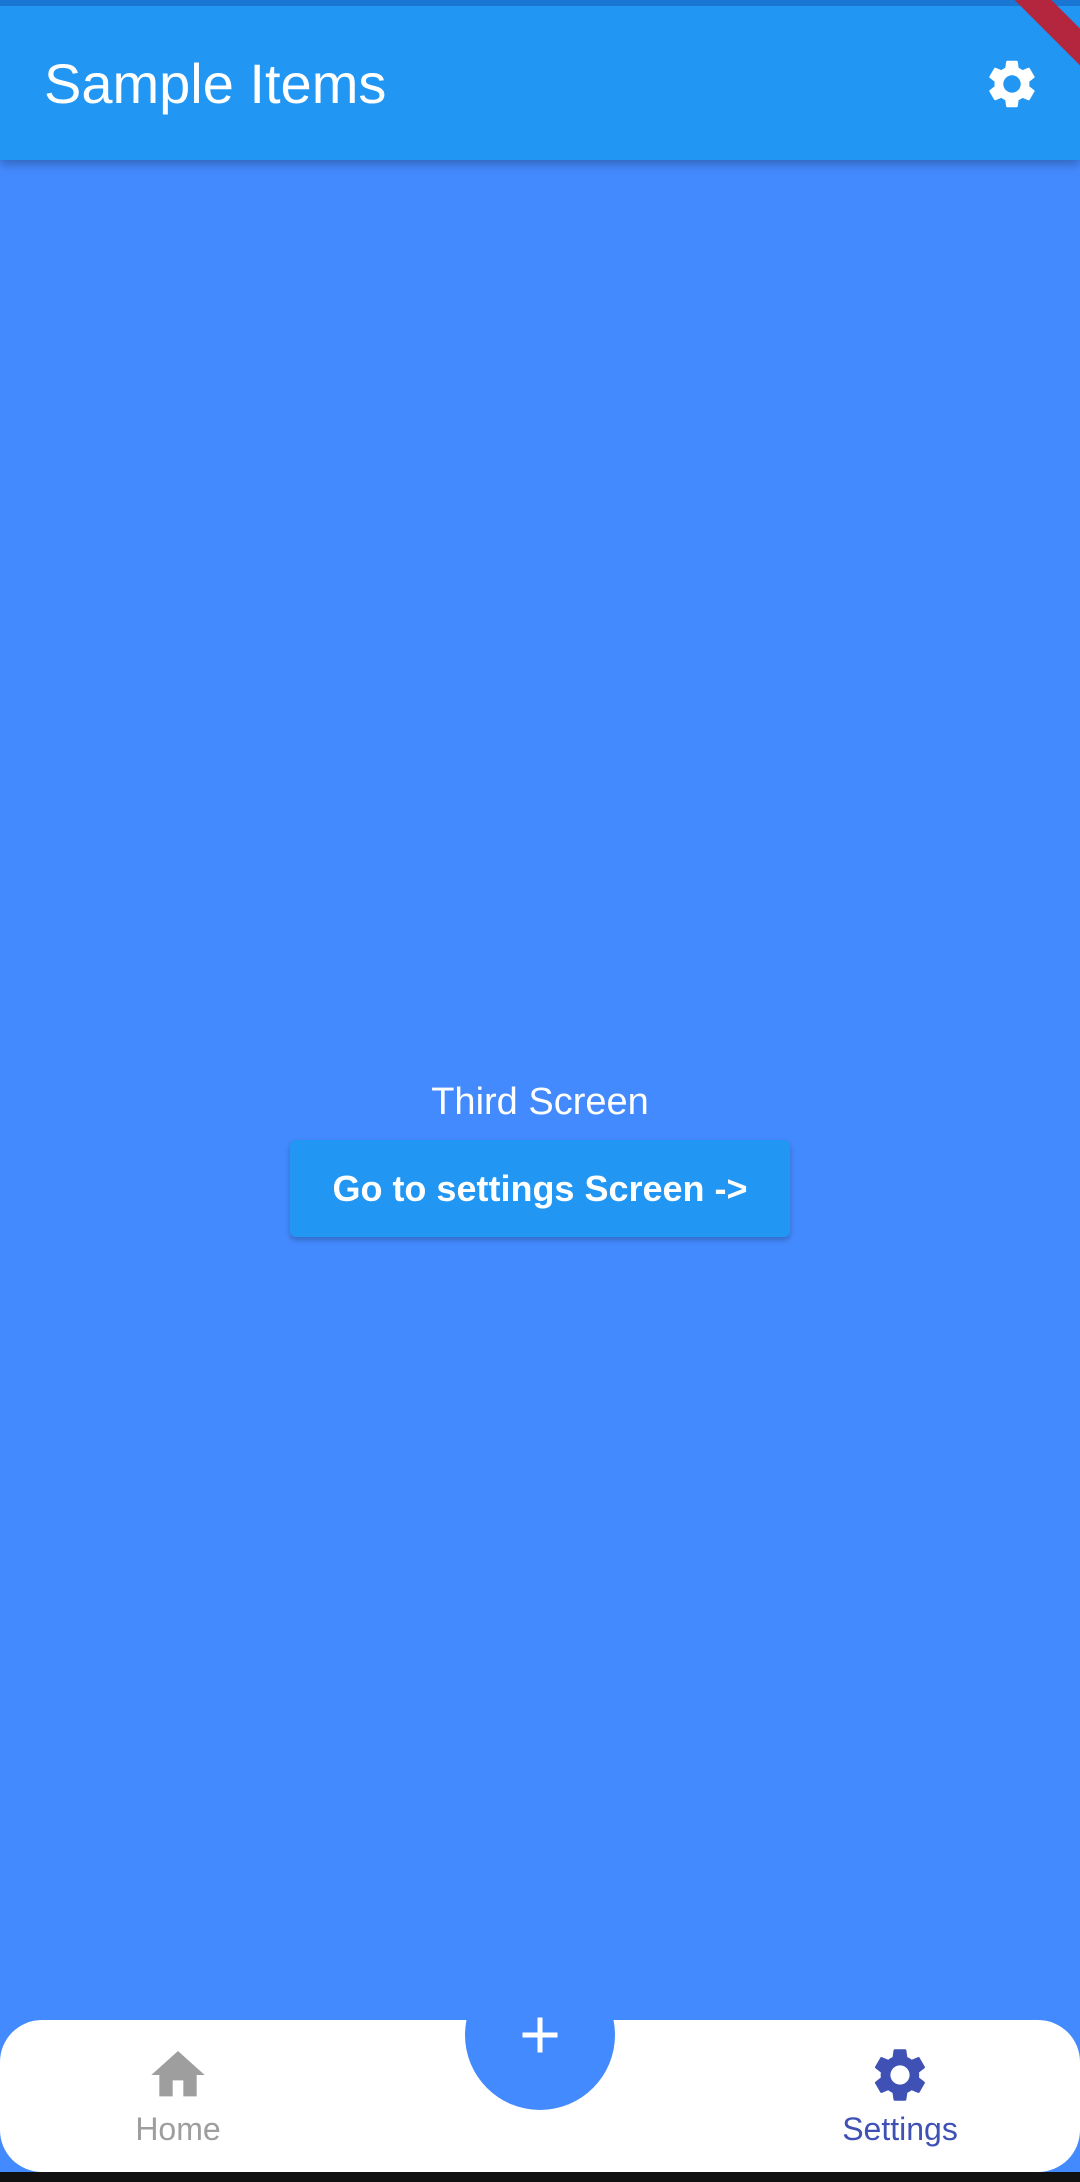  I want to click on settings-icon-button, so click(1012, 84).